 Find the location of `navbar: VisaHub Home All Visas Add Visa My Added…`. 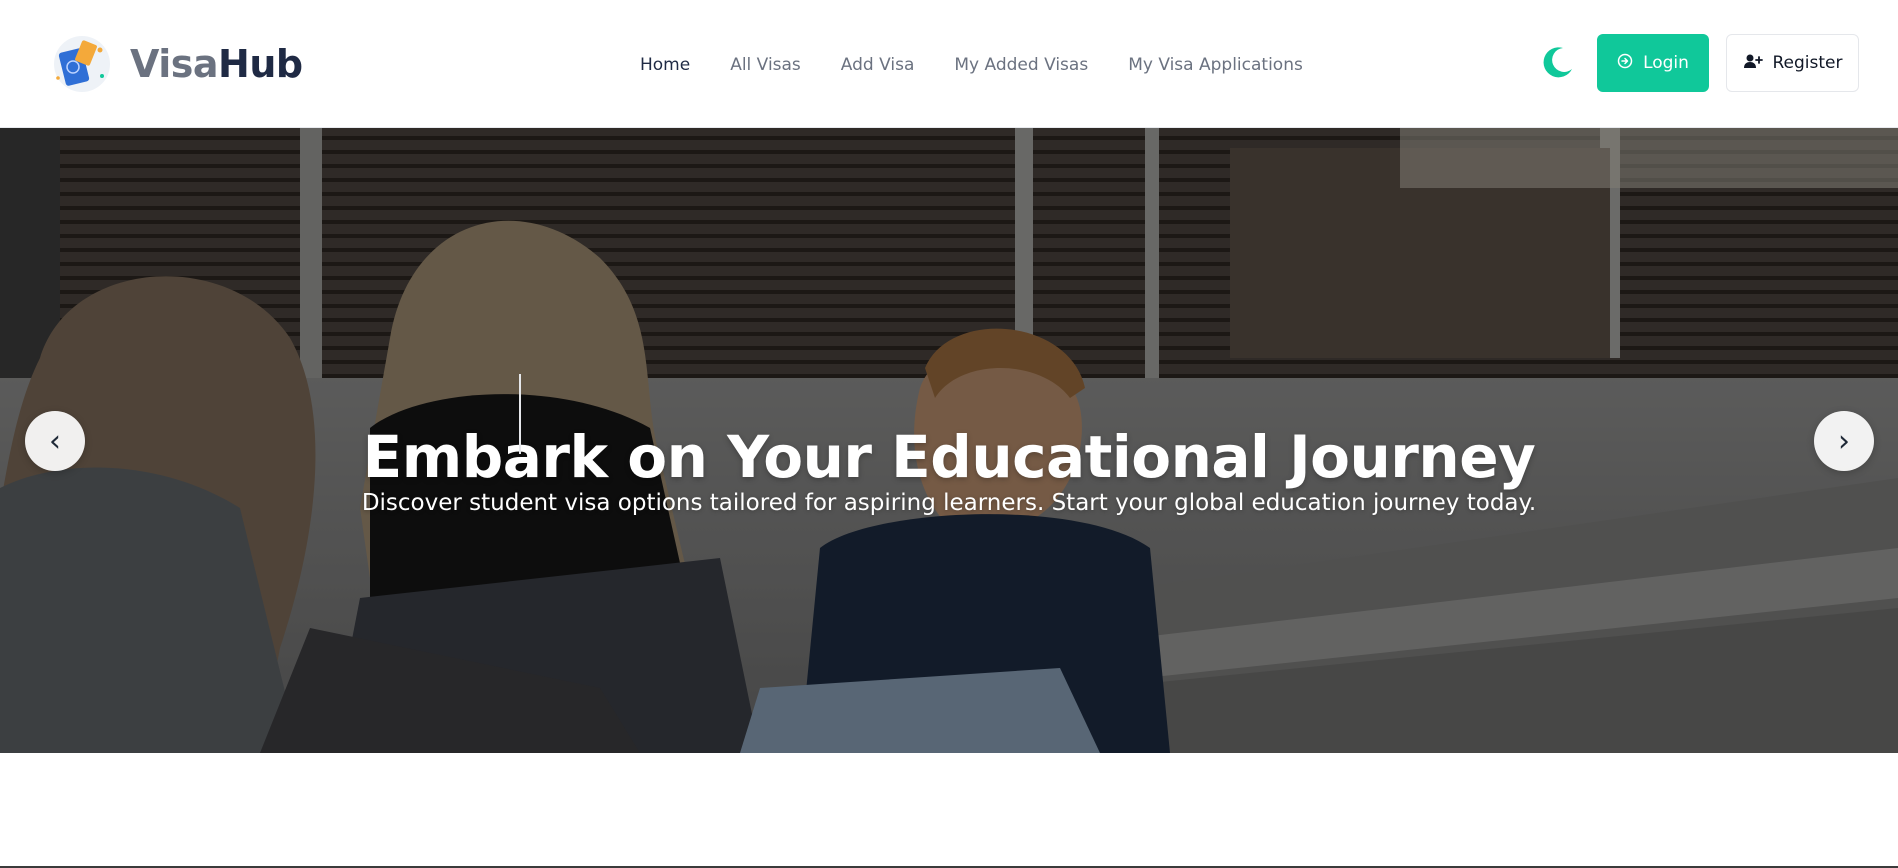

navbar: VisaHub Home All Visas Add Visa My Added… is located at coordinates (949, 64).